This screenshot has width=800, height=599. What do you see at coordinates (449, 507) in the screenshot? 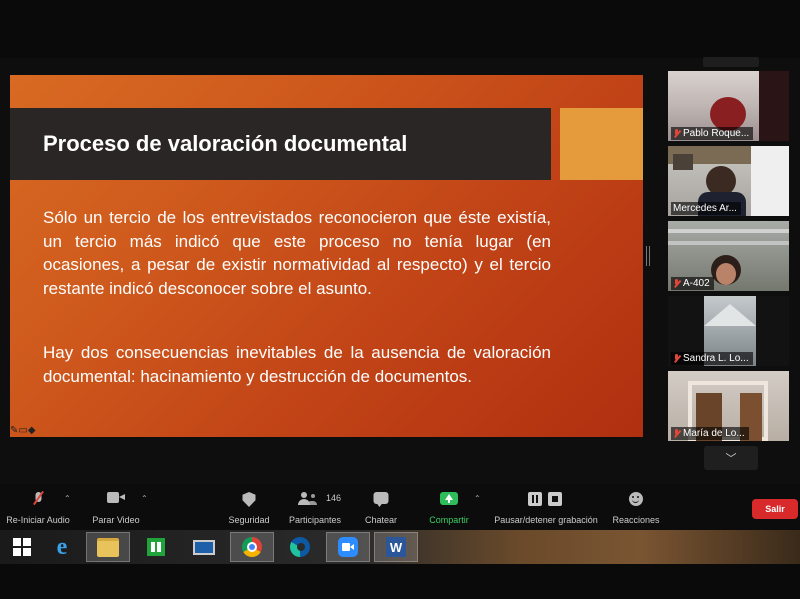
I see `share-screen-button: Compartir` at bounding box center [449, 507].